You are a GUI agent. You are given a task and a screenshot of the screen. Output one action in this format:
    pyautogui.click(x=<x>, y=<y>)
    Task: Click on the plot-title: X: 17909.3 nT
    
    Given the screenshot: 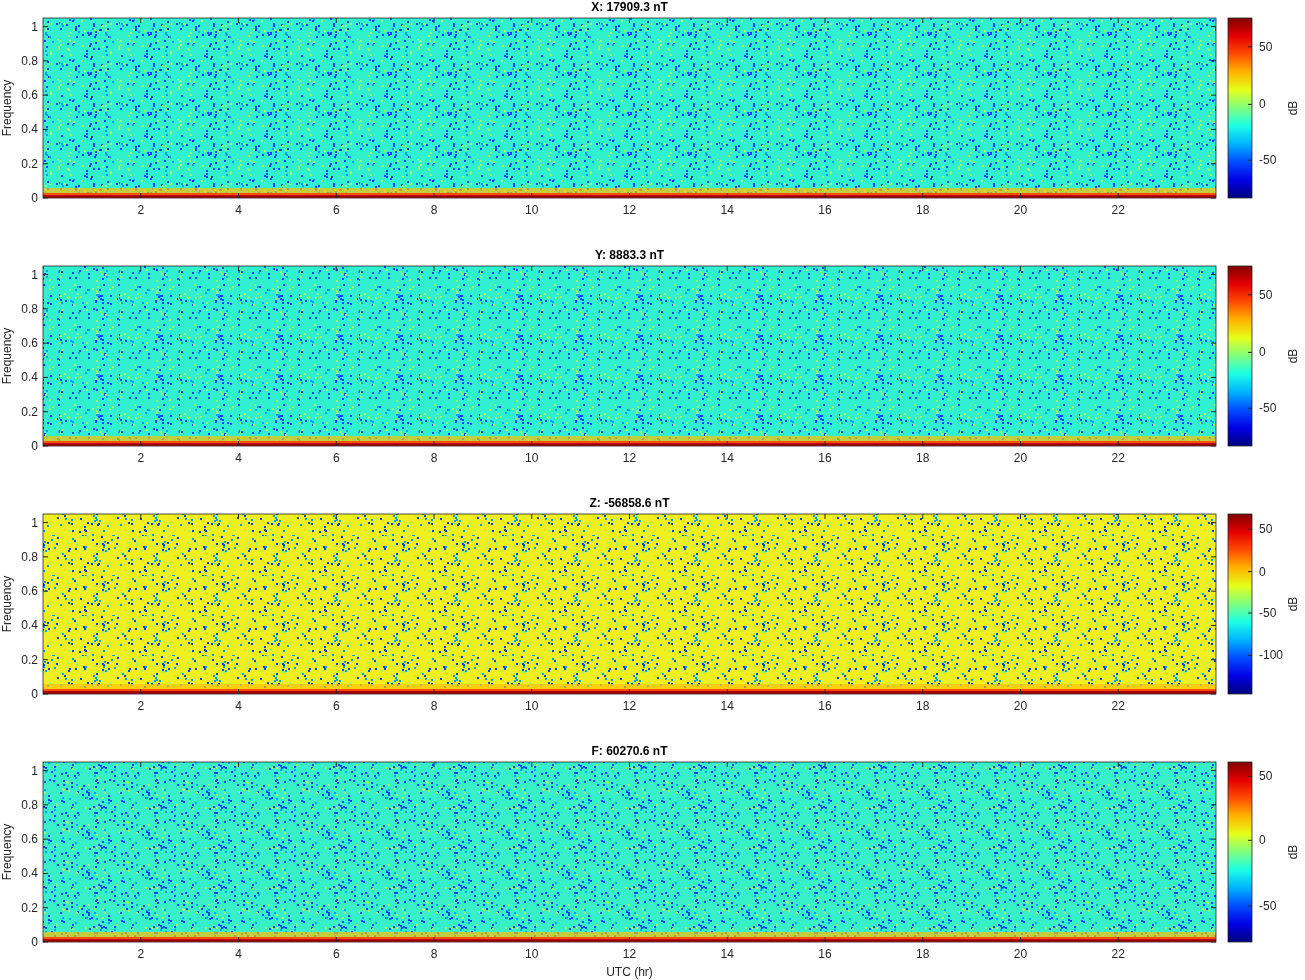 What is the action you would take?
    pyautogui.click(x=629, y=7)
    